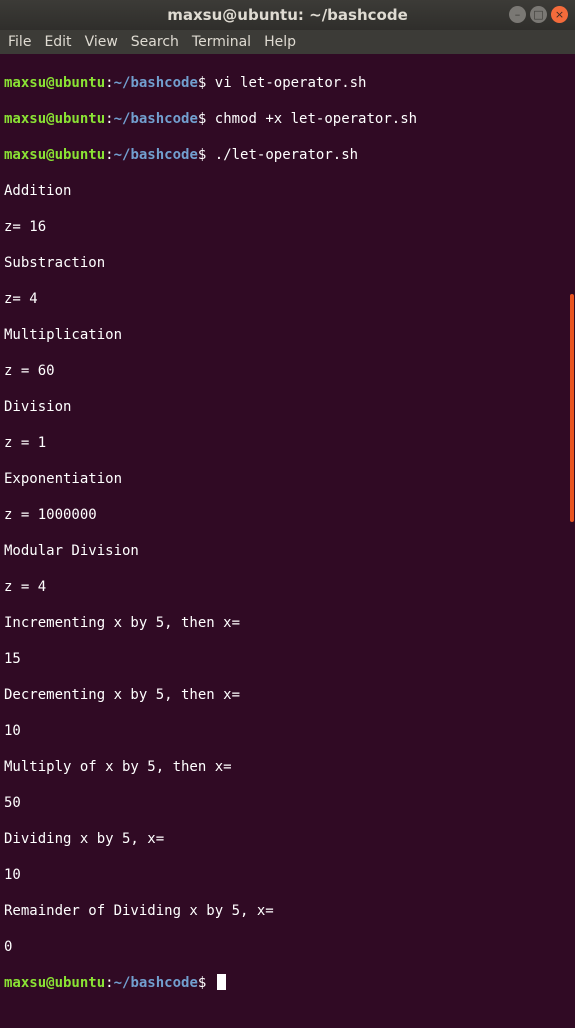 The image size is (575, 1028). Describe the element at coordinates (12, 803) in the screenshot. I see `output-line: 50` at that location.